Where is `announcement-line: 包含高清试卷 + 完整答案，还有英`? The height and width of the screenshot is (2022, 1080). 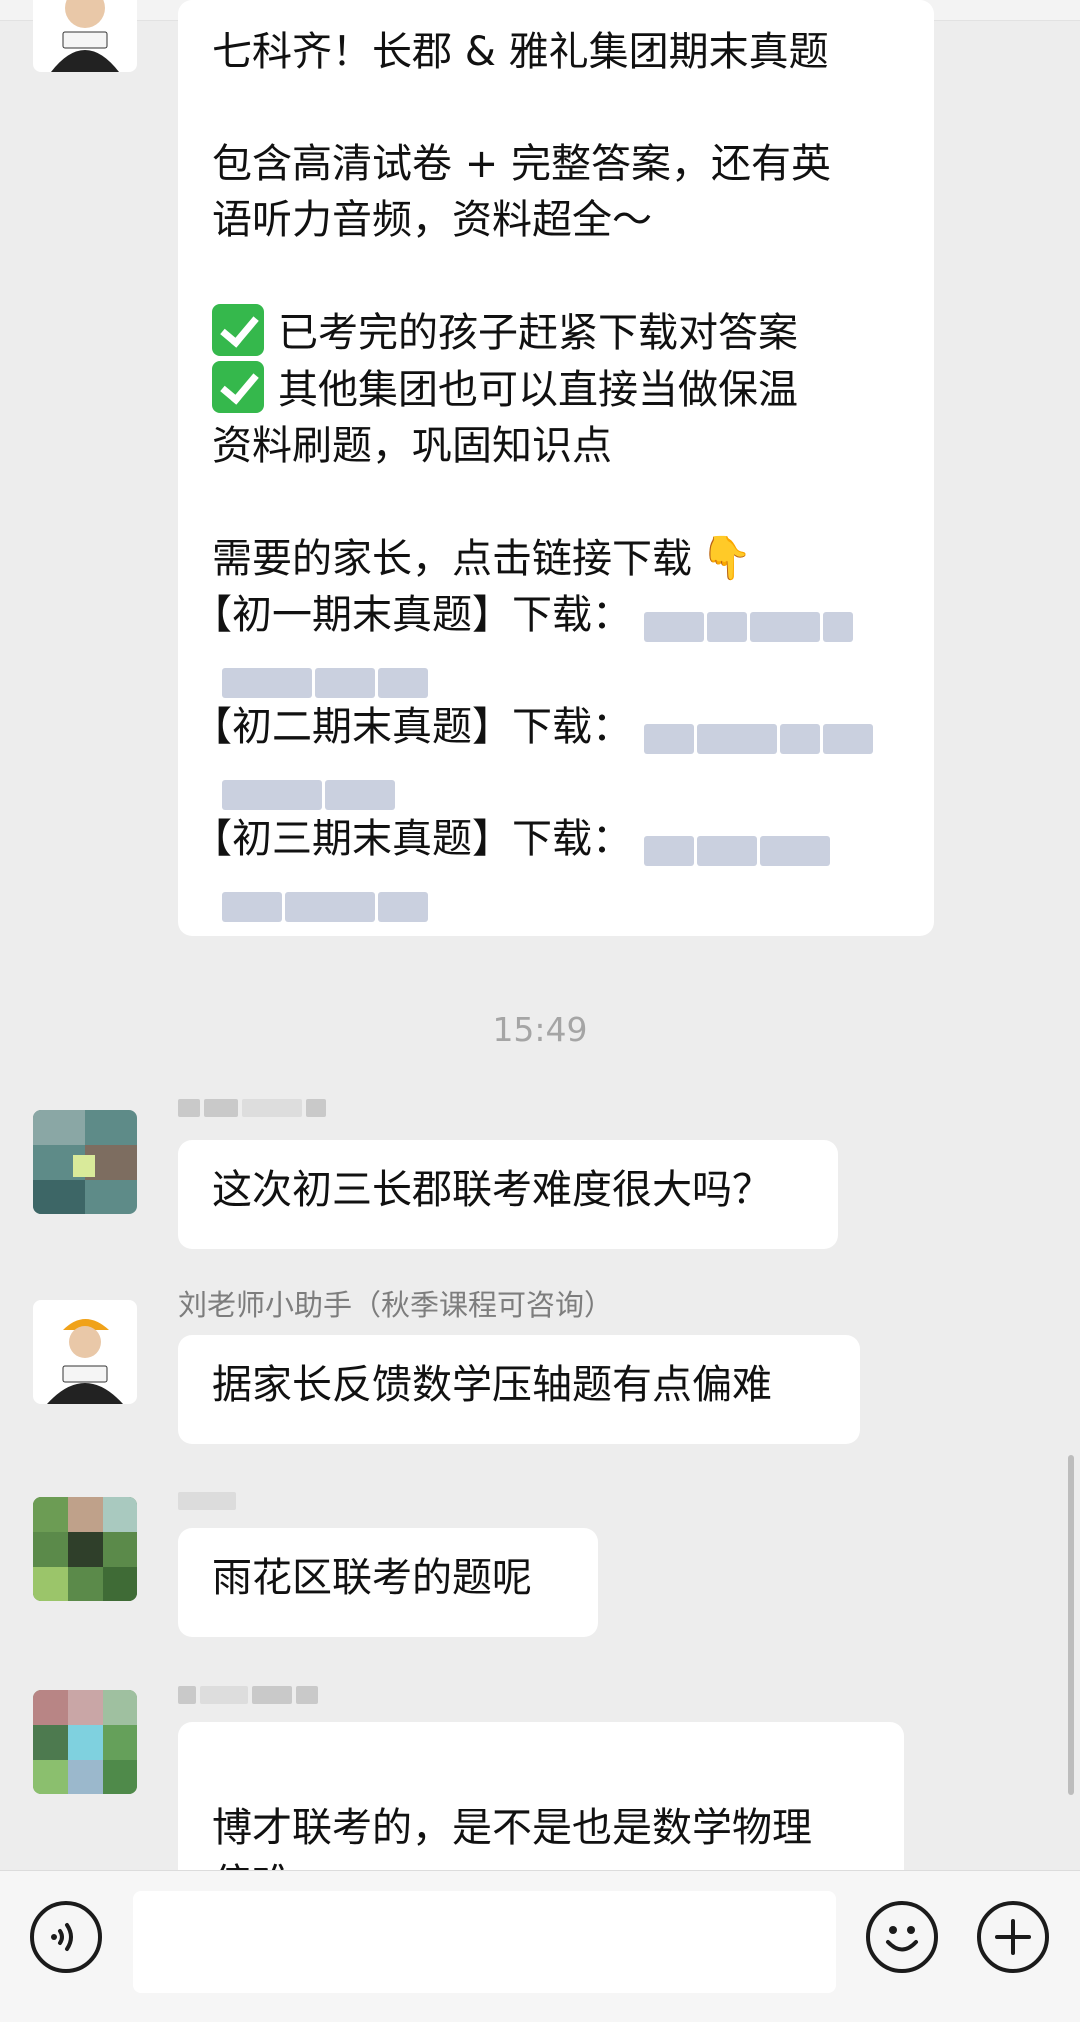
announcement-line: 包含高清试卷 + 完整答案，还有英 is located at coordinates (521, 164).